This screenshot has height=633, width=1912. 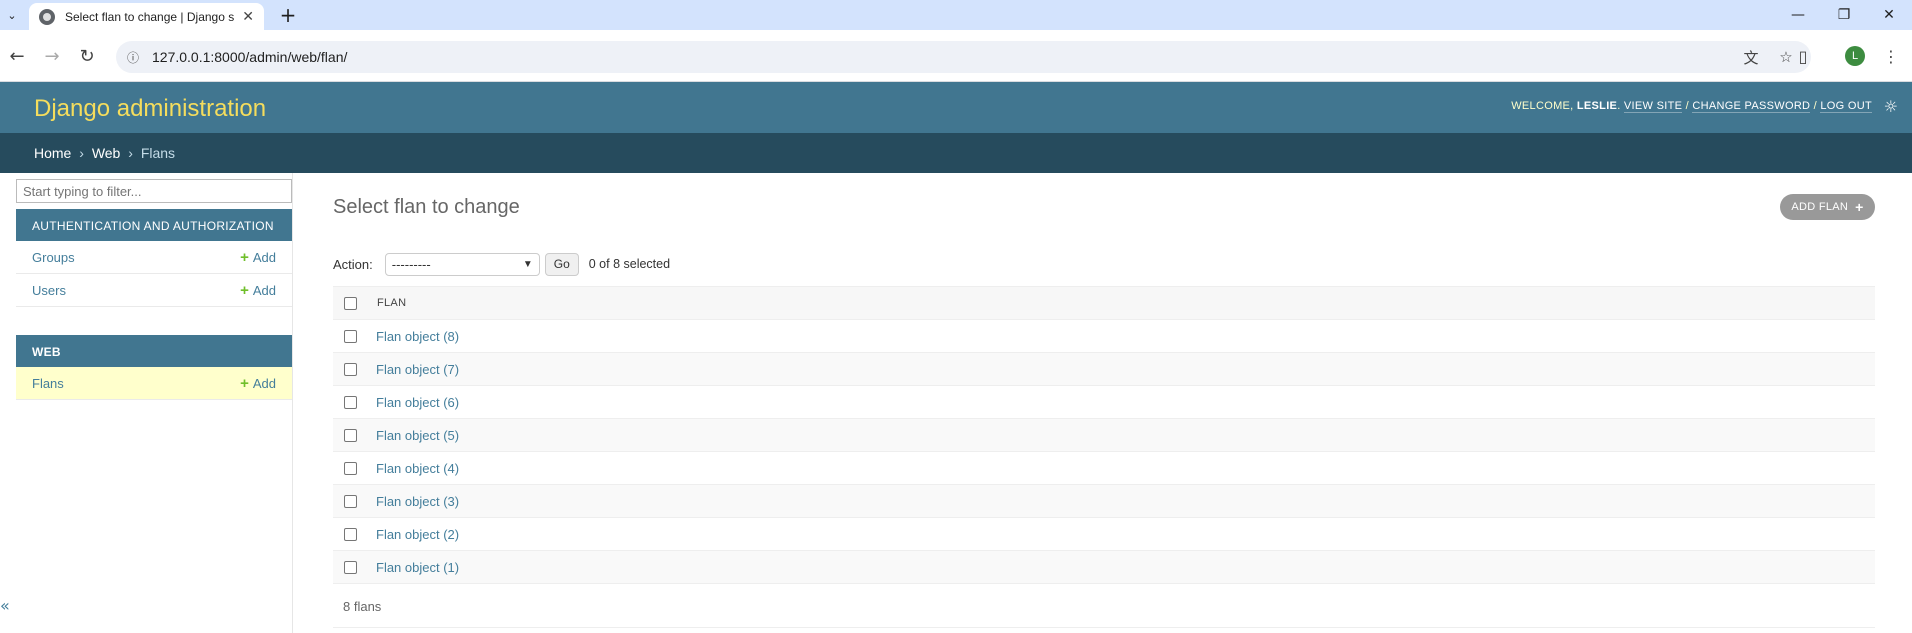 I want to click on table-row: Flan object (5), so click(x=1104, y=435).